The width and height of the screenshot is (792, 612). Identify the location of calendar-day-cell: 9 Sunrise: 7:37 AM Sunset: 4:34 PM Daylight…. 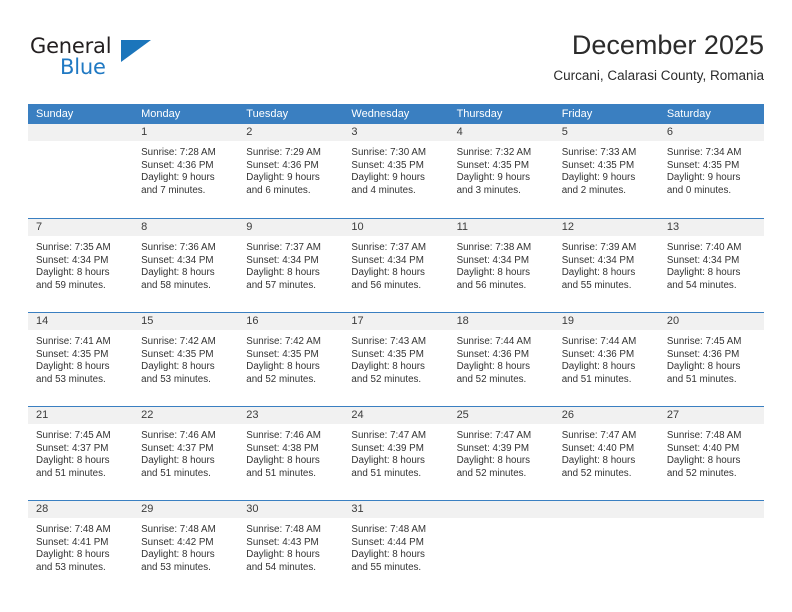
(291, 265).